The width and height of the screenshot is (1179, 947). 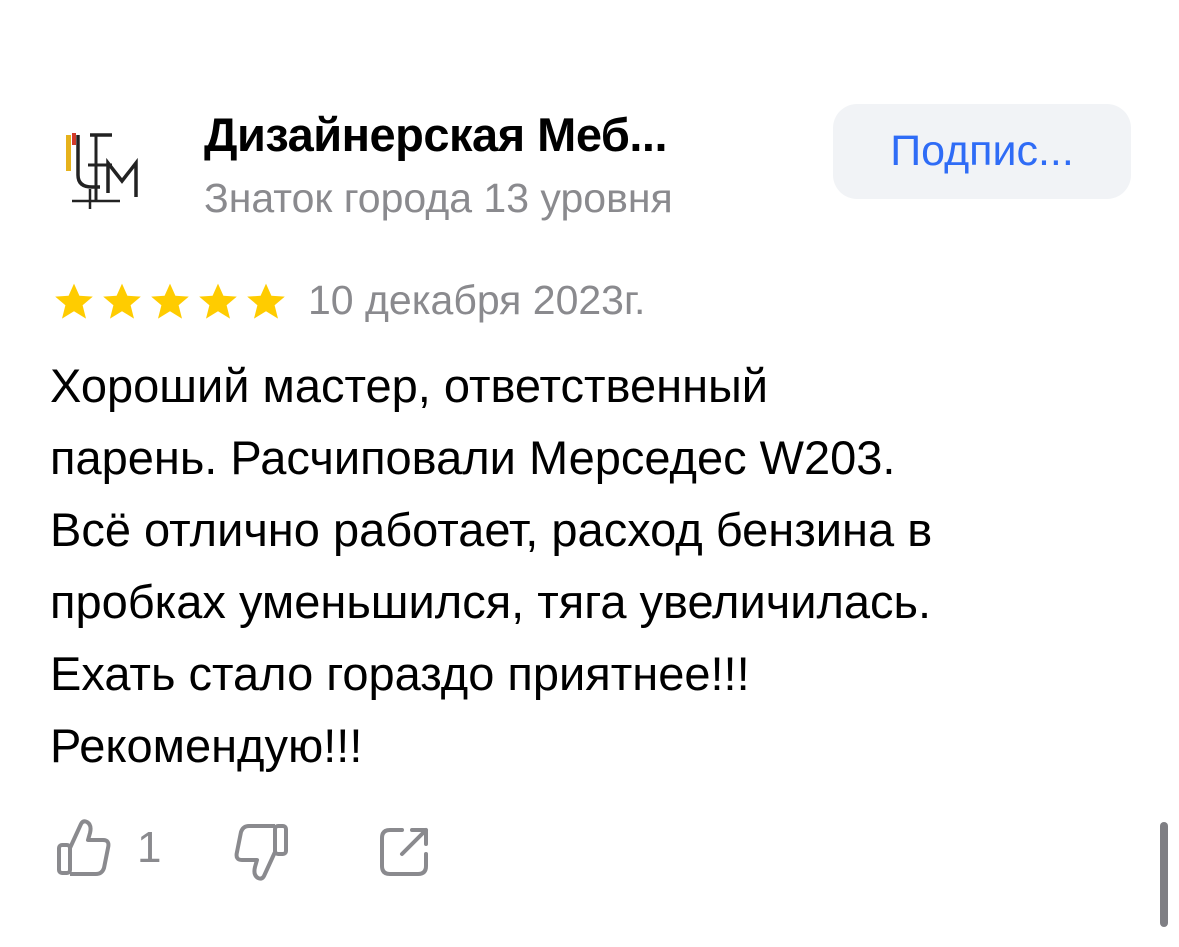 What do you see at coordinates (1164, 874) in the screenshot?
I see `scrollbar` at bounding box center [1164, 874].